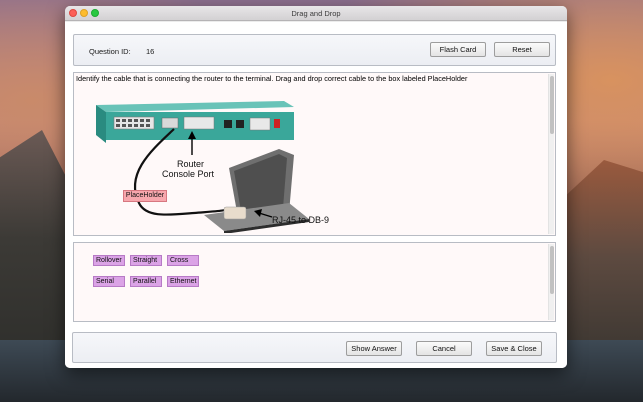  I want to click on question-id-label: Question ID:, so click(110, 51).